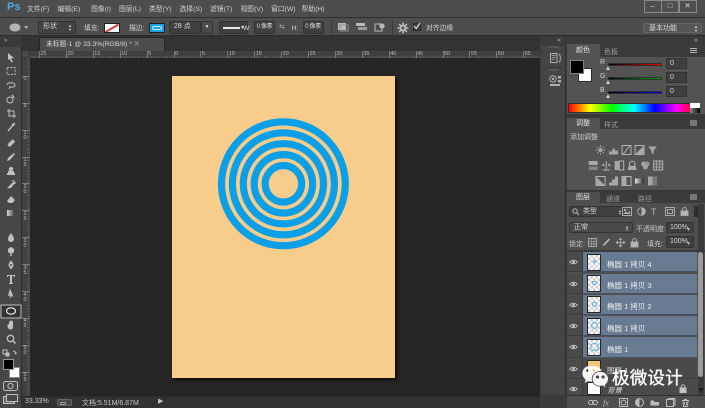 The height and width of the screenshot is (408, 705). Describe the element at coordinates (606, 403) in the screenshot. I see `svg-text: fx` at that location.